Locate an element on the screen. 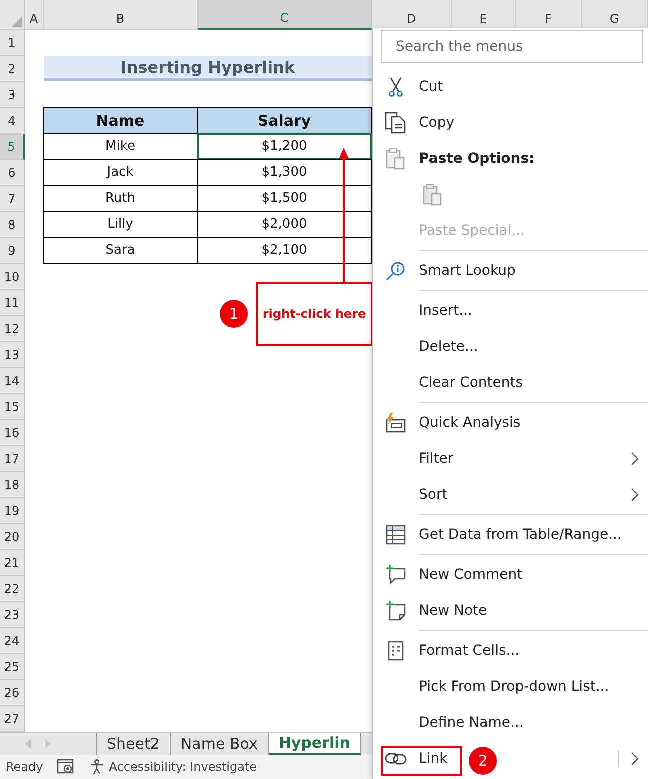 Image resolution: width=648 pixels, height=779 pixels. new-comment-icon is located at coordinates (396, 575).